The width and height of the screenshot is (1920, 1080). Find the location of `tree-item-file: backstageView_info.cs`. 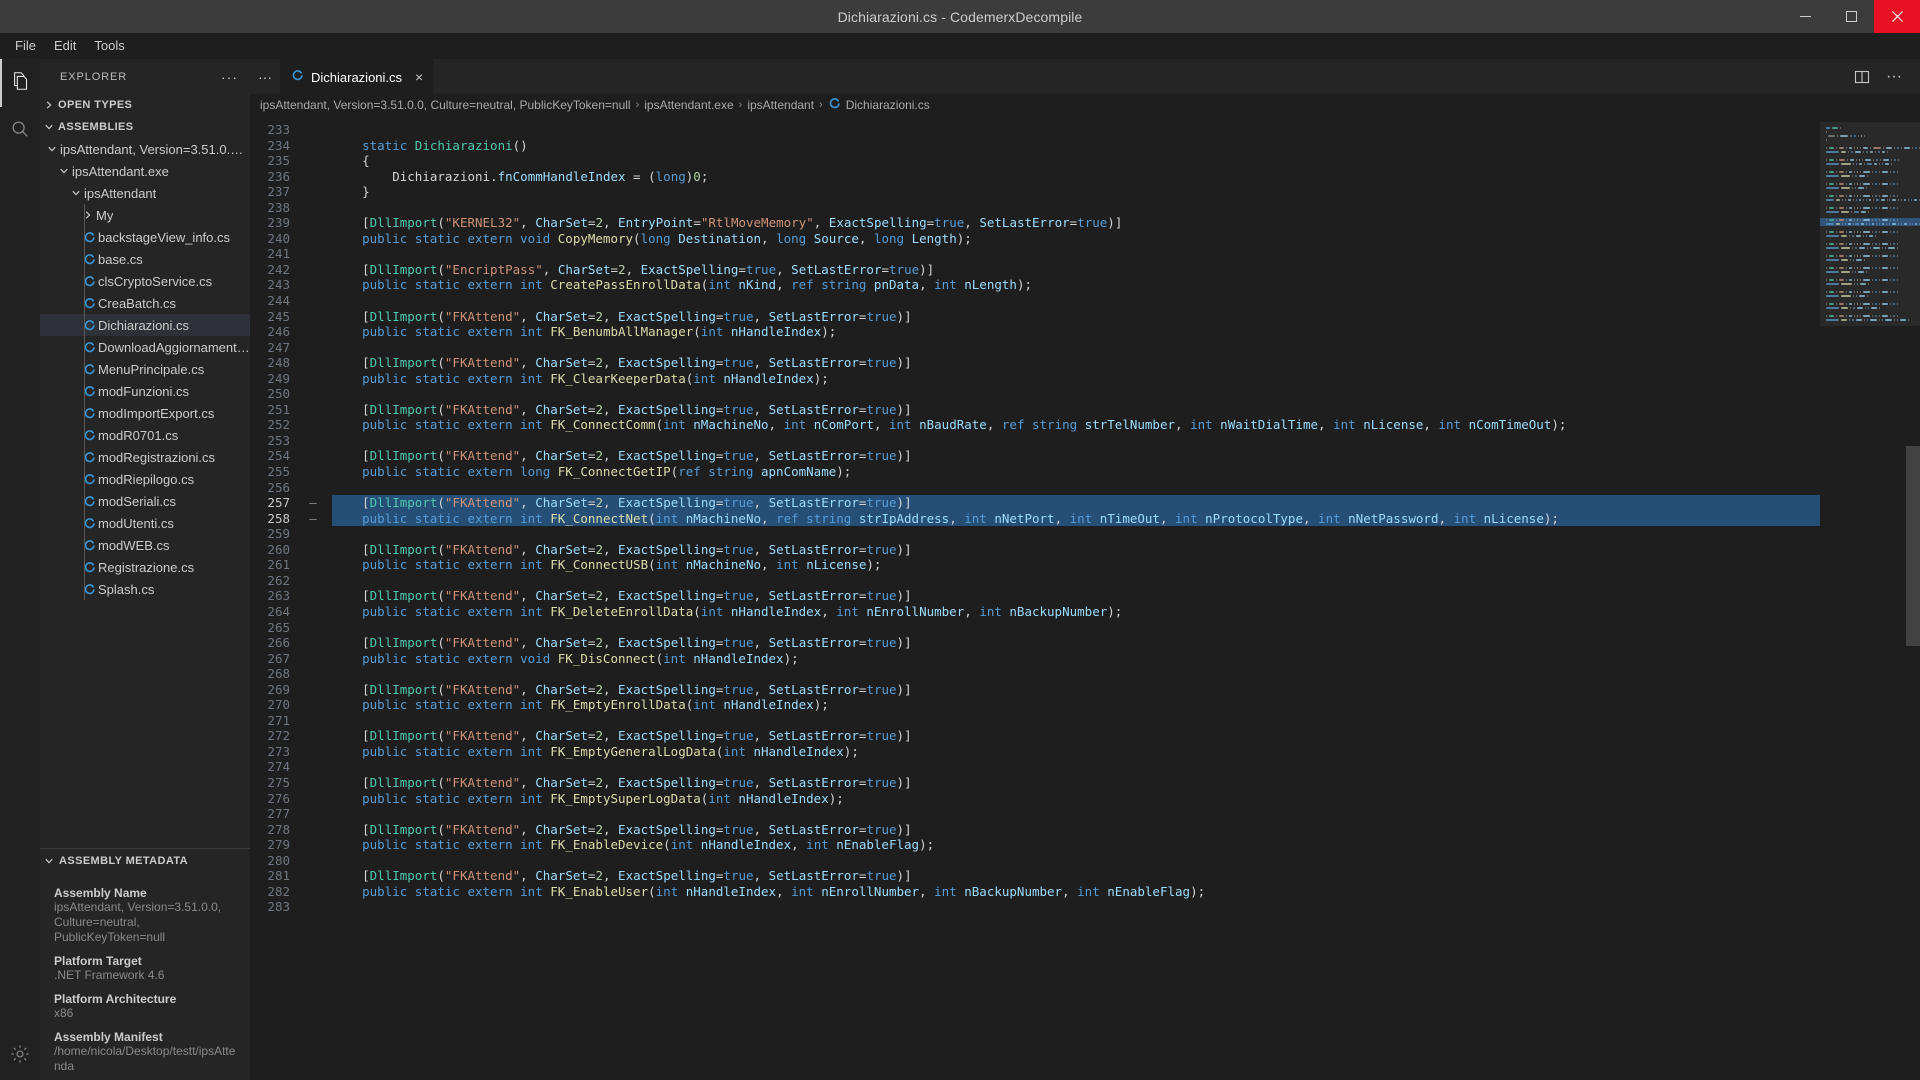

tree-item-file: backstageView_info.cs is located at coordinates (145, 237).